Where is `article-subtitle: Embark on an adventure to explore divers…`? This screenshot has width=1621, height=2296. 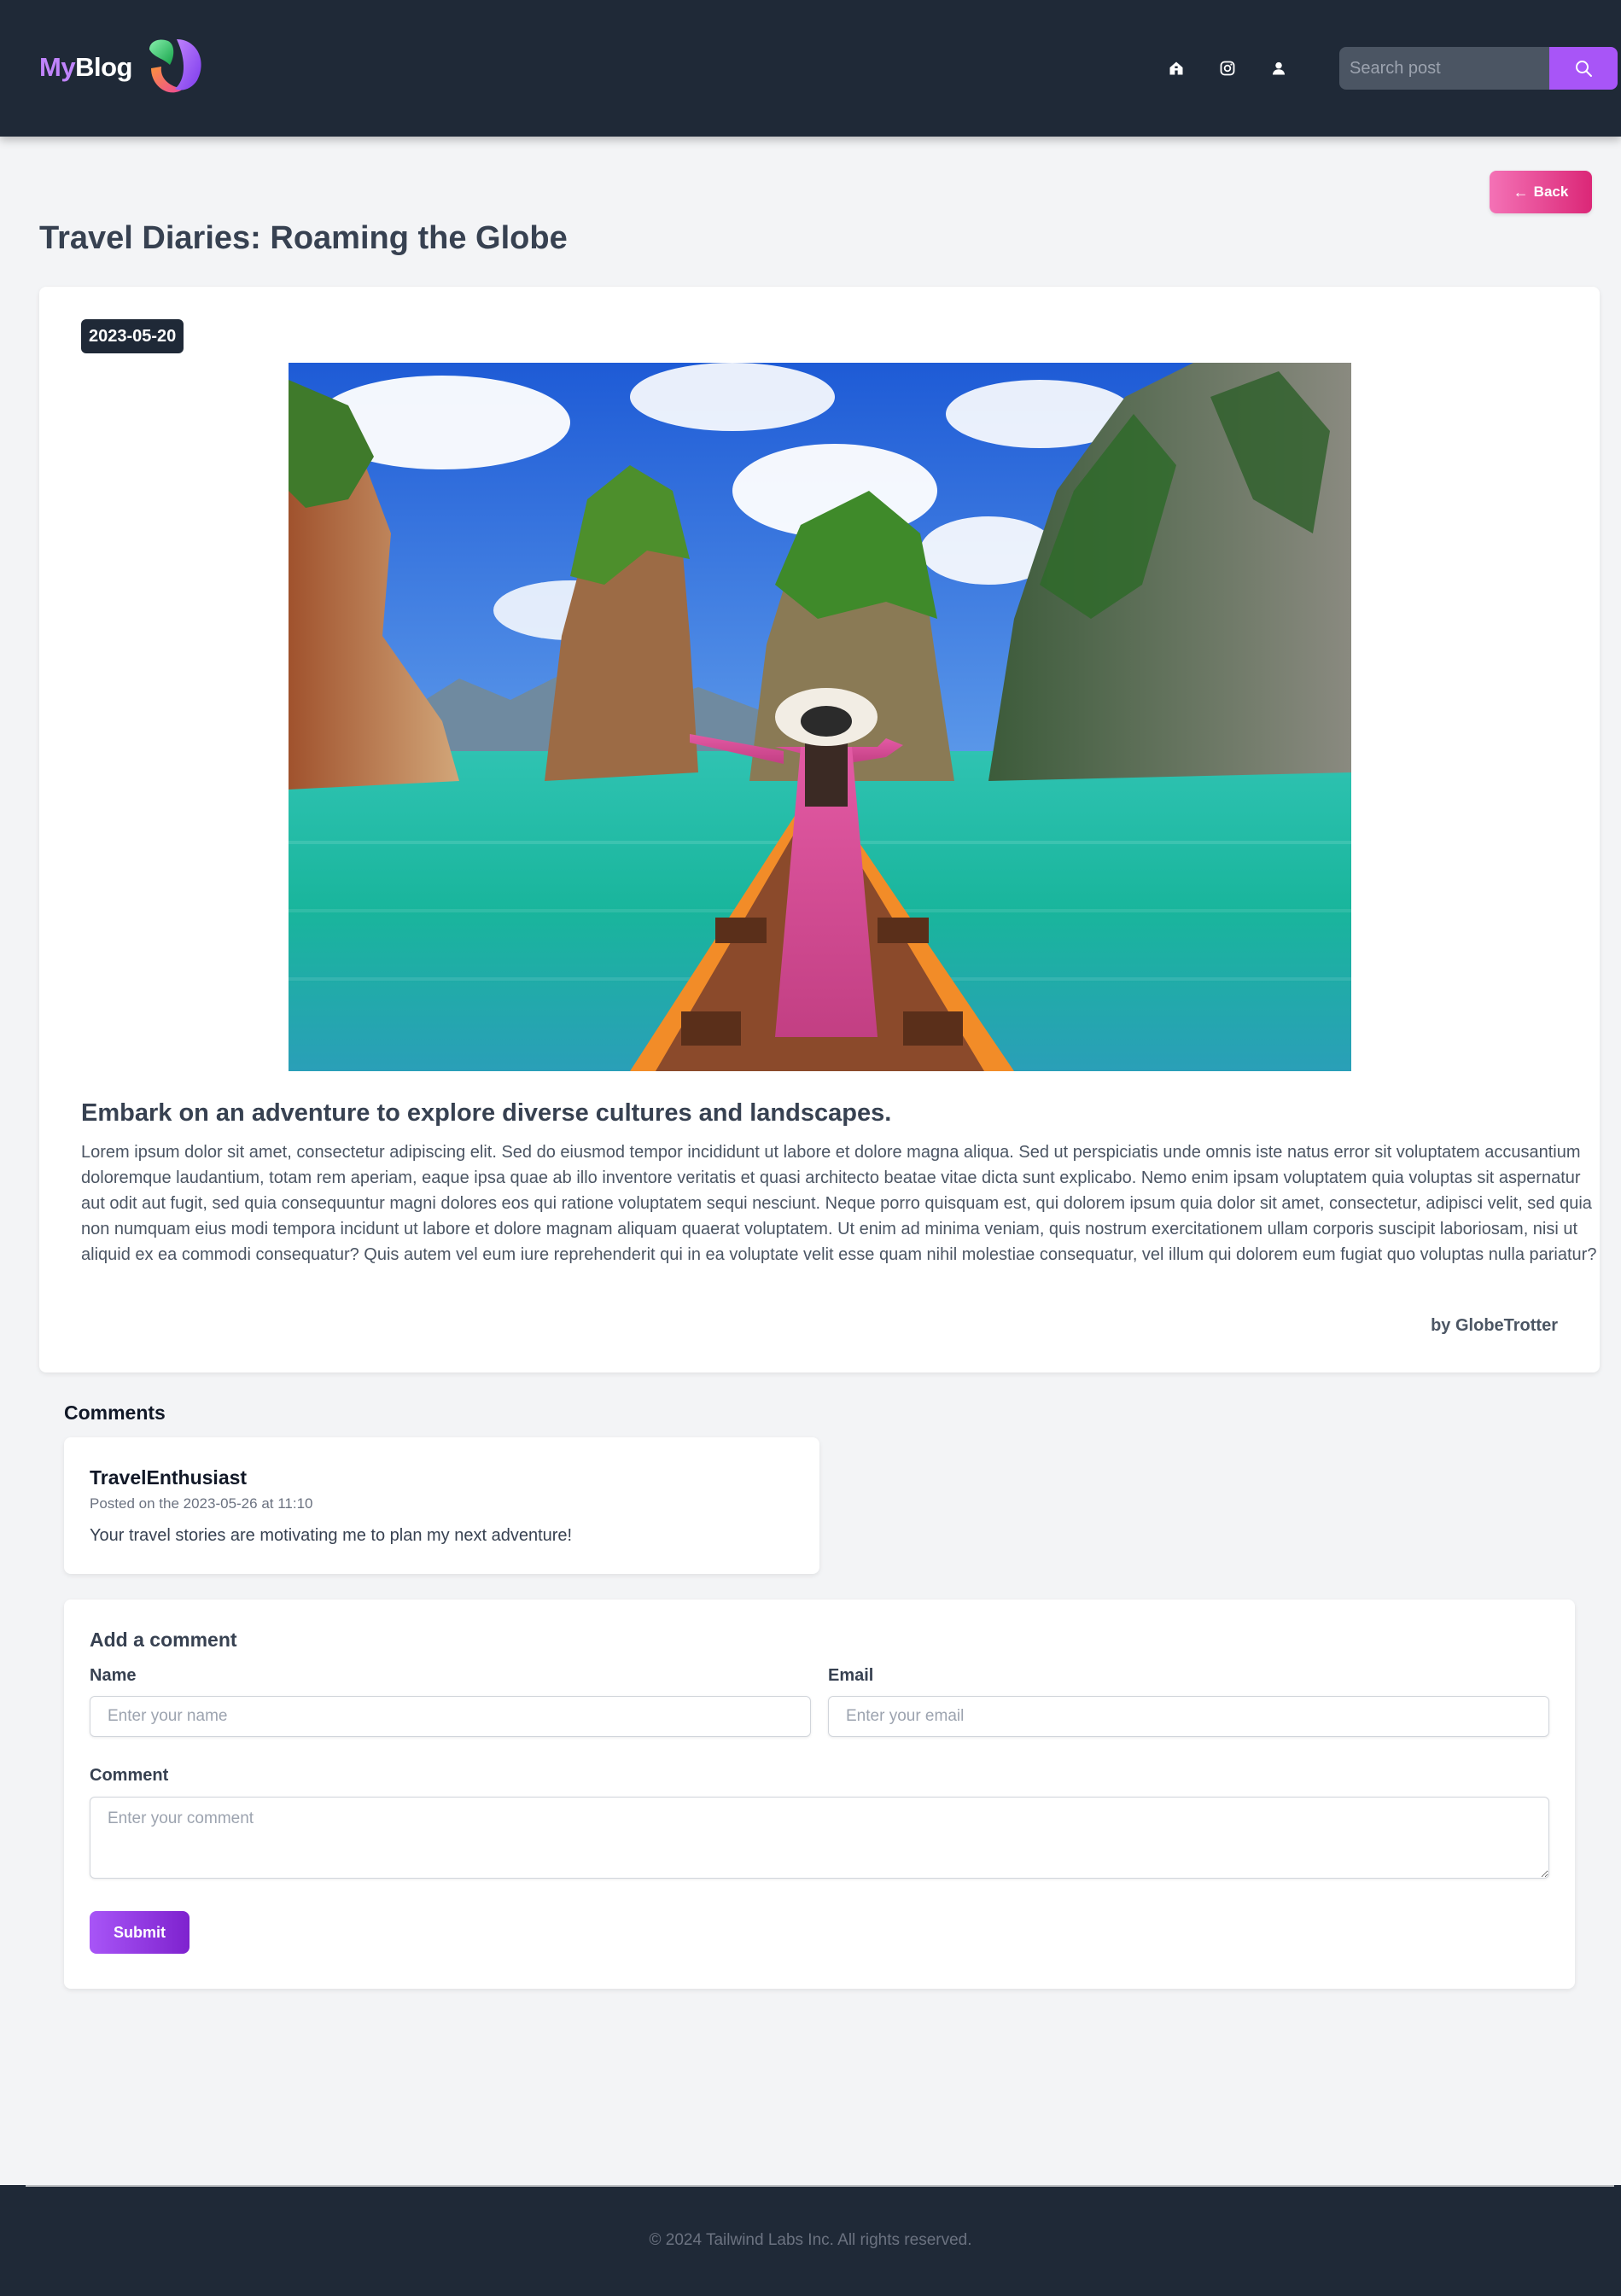
article-subtitle: Embark on an adventure to explore divers… is located at coordinates (487, 1113).